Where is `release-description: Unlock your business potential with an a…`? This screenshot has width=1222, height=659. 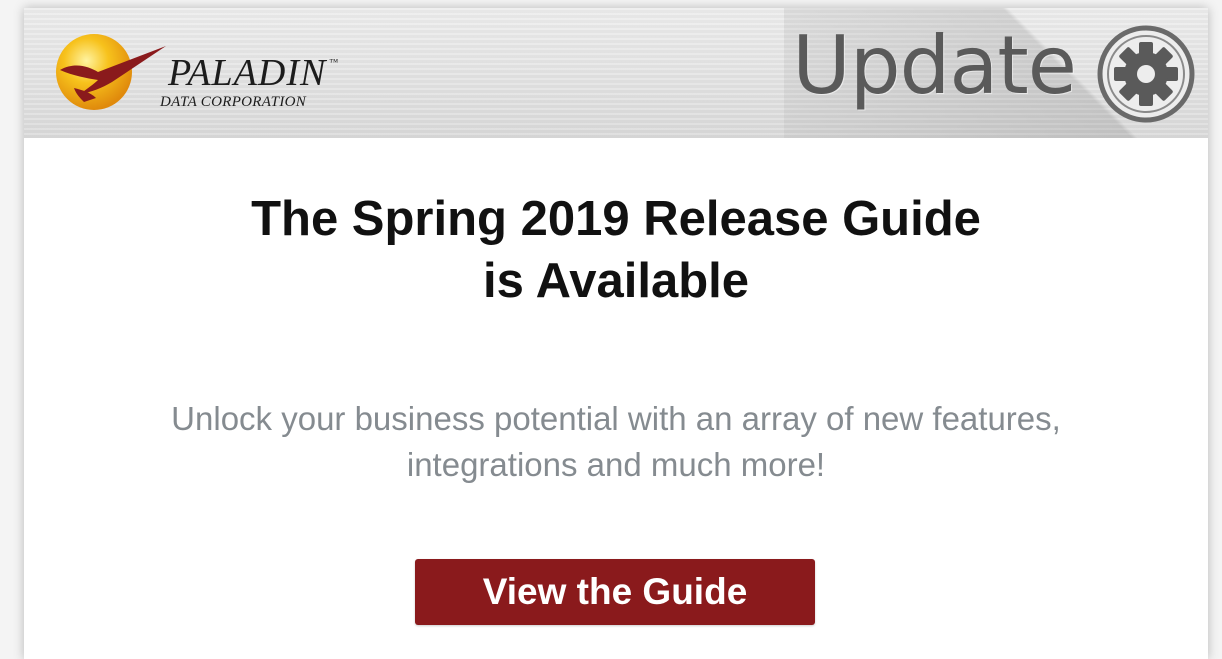
release-description: Unlock your business potential with an a… is located at coordinates (616, 442).